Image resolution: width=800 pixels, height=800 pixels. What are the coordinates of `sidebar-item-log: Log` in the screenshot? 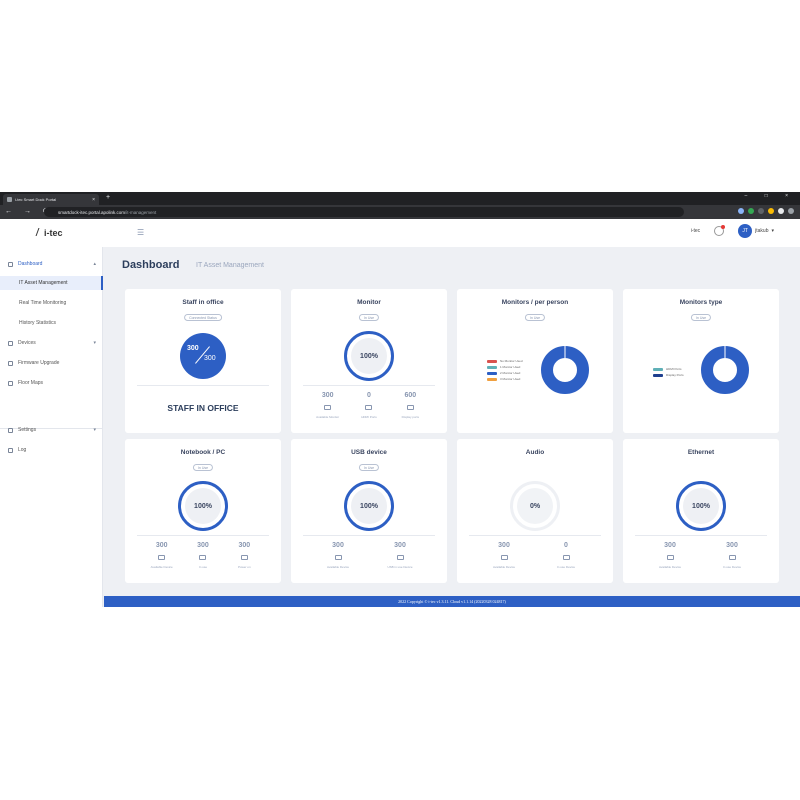 It's located at (51, 450).